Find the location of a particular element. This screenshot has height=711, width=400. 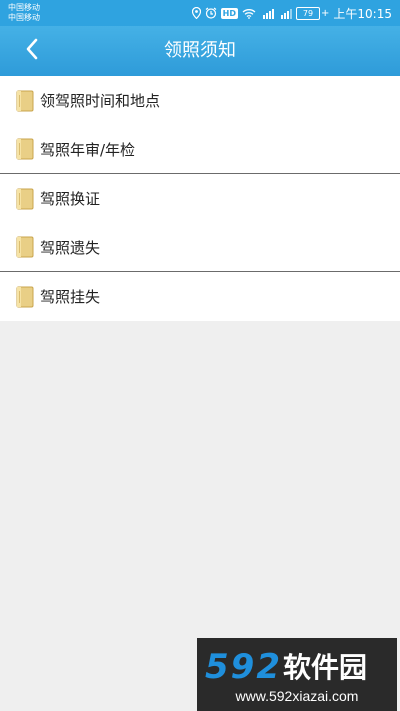

list-item: 驾照换证 is located at coordinates (200, 198).